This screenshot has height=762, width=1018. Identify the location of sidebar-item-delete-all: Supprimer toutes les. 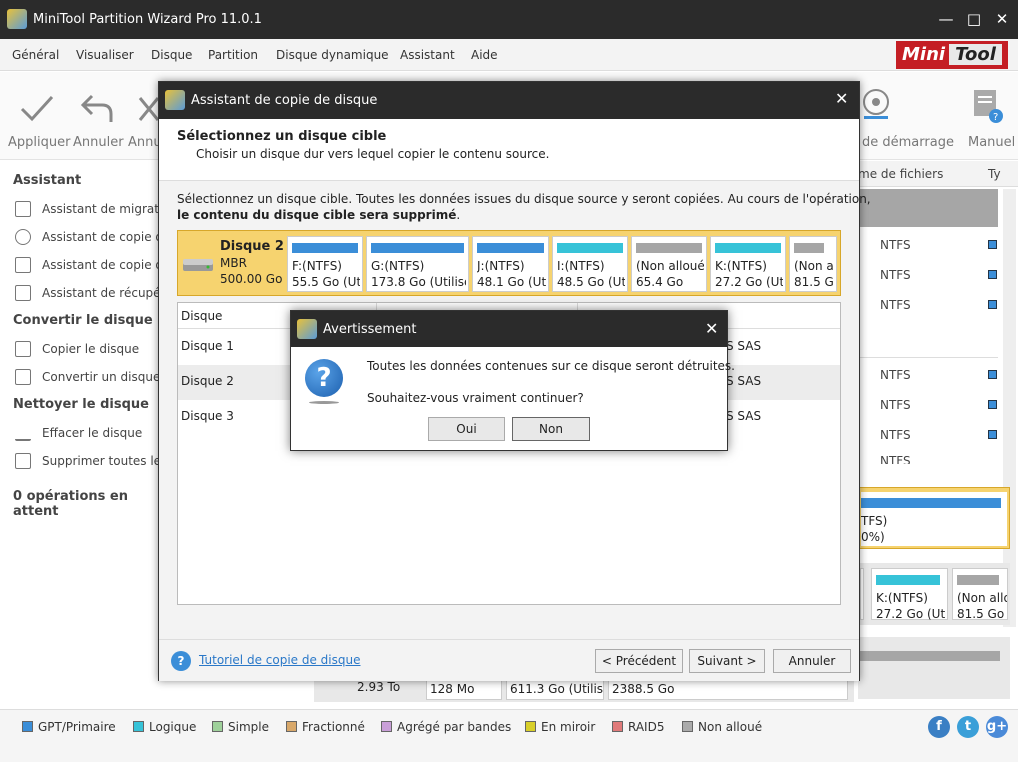
(104, 461).